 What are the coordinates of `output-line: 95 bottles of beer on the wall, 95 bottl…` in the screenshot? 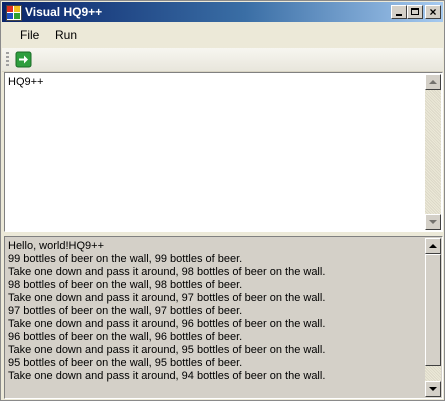 It's located at (125, 363).